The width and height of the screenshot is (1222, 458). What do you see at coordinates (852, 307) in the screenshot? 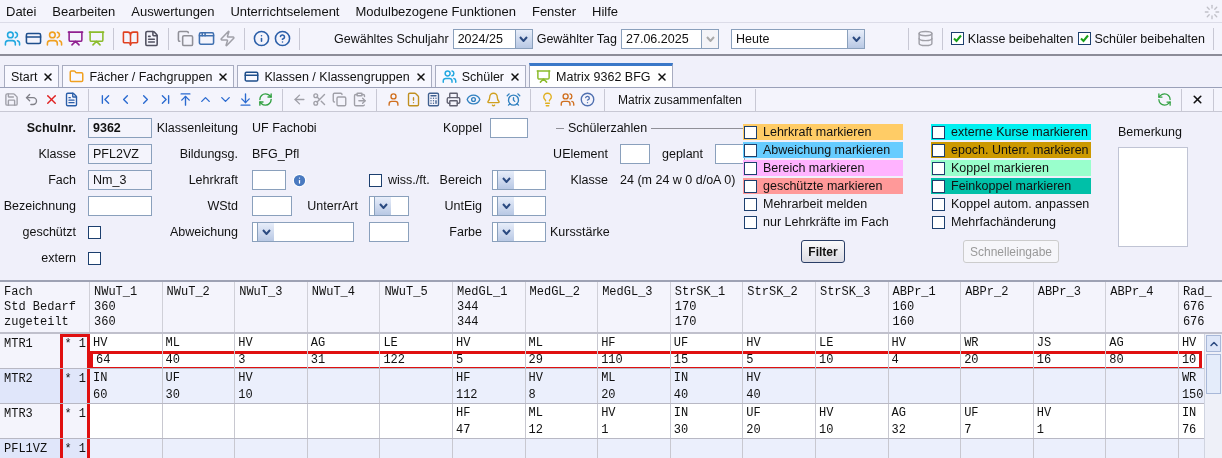
I see `column-header: StrSK_3` at bounding box center [852, 307].